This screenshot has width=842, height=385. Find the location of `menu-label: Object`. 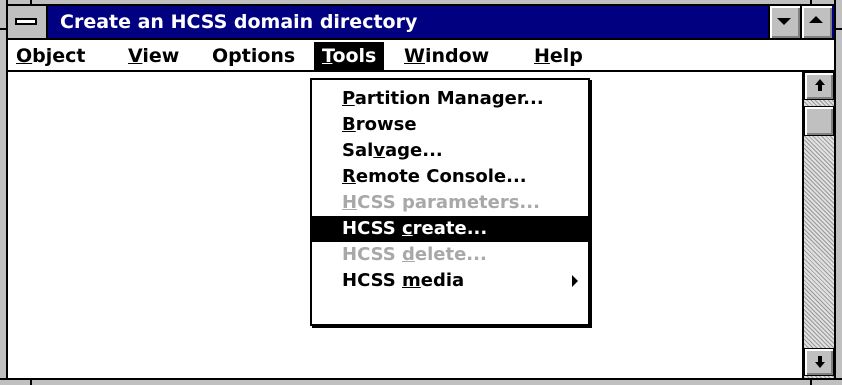

menu-label: Object is located at coordinates (51, 56).